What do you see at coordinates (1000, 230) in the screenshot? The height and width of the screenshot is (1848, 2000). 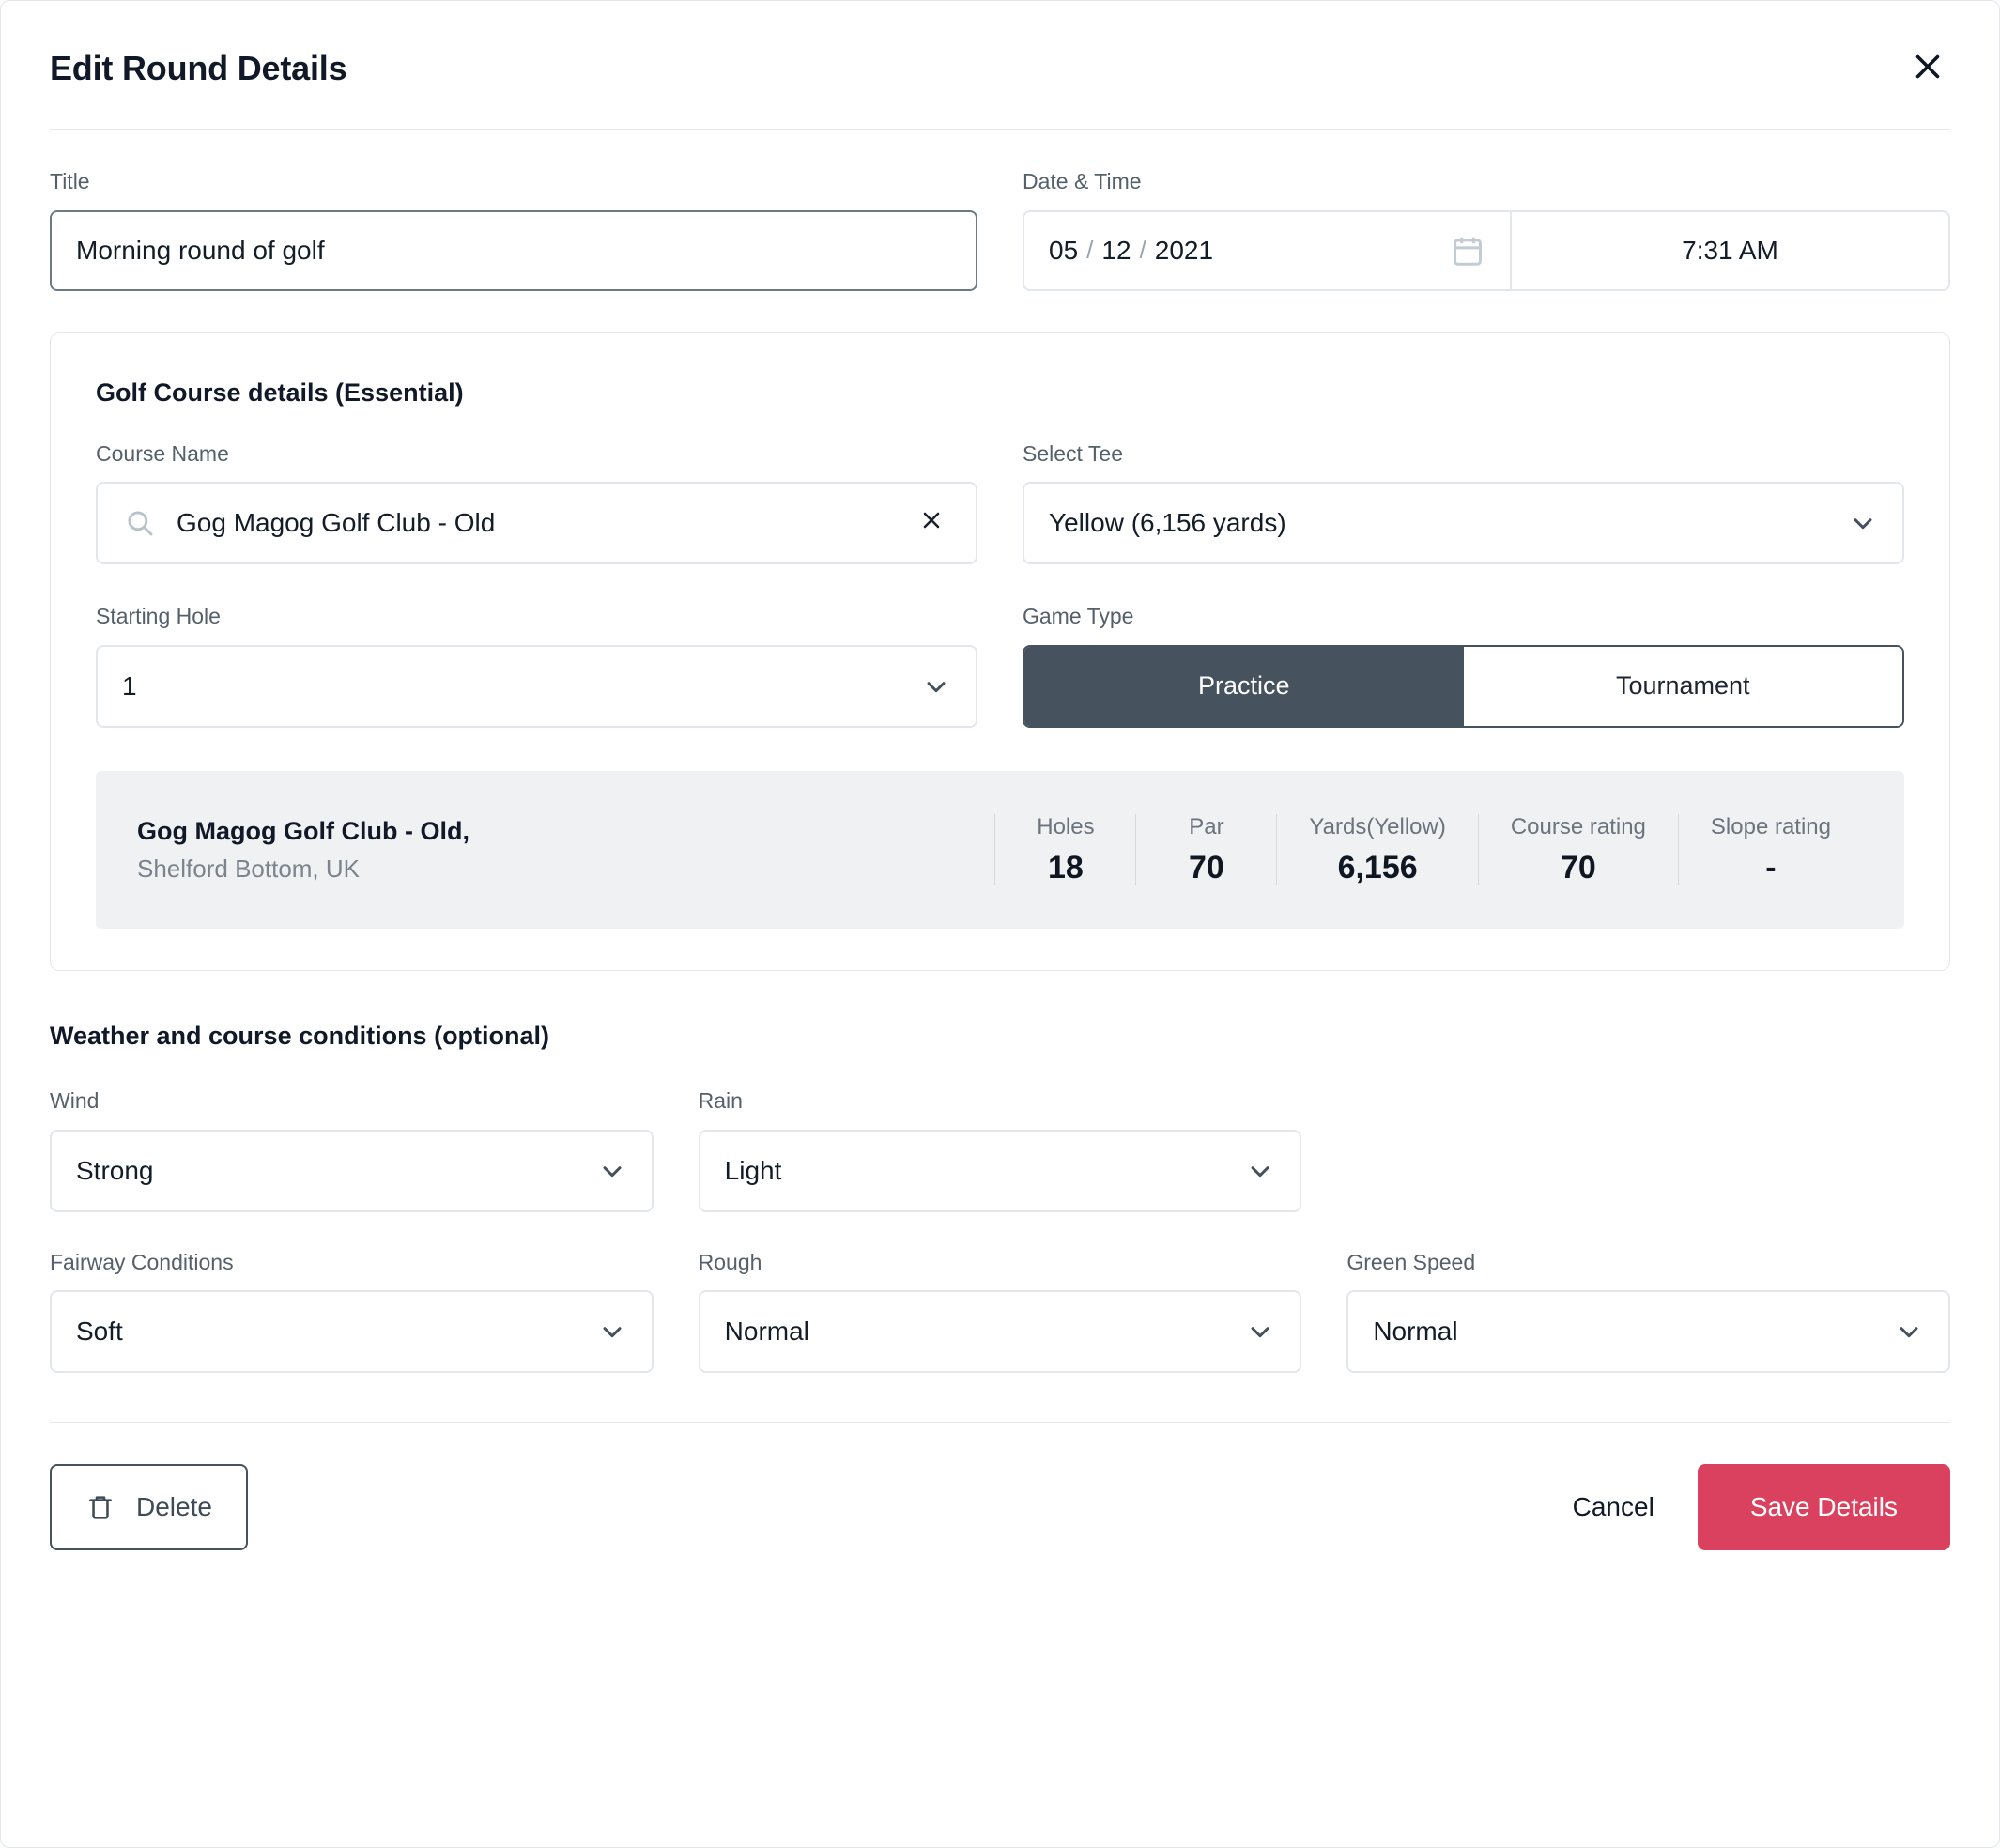 I see `title-datetime-row: Title Date & Time 05 / 12 / 2021` at bounding box center [1000, 230].